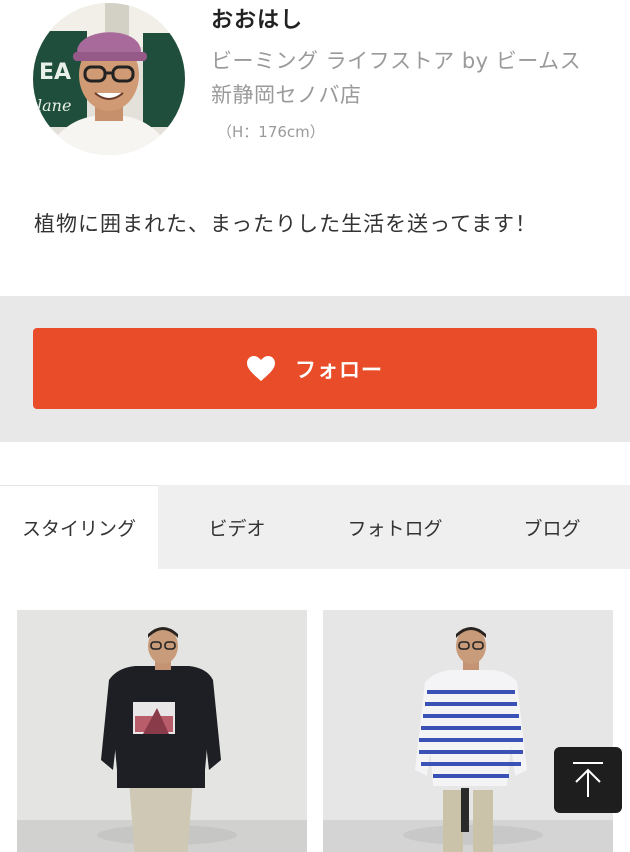 The image size is (630, 852). I want to click on arrow-up-icon, so click(588, 779).